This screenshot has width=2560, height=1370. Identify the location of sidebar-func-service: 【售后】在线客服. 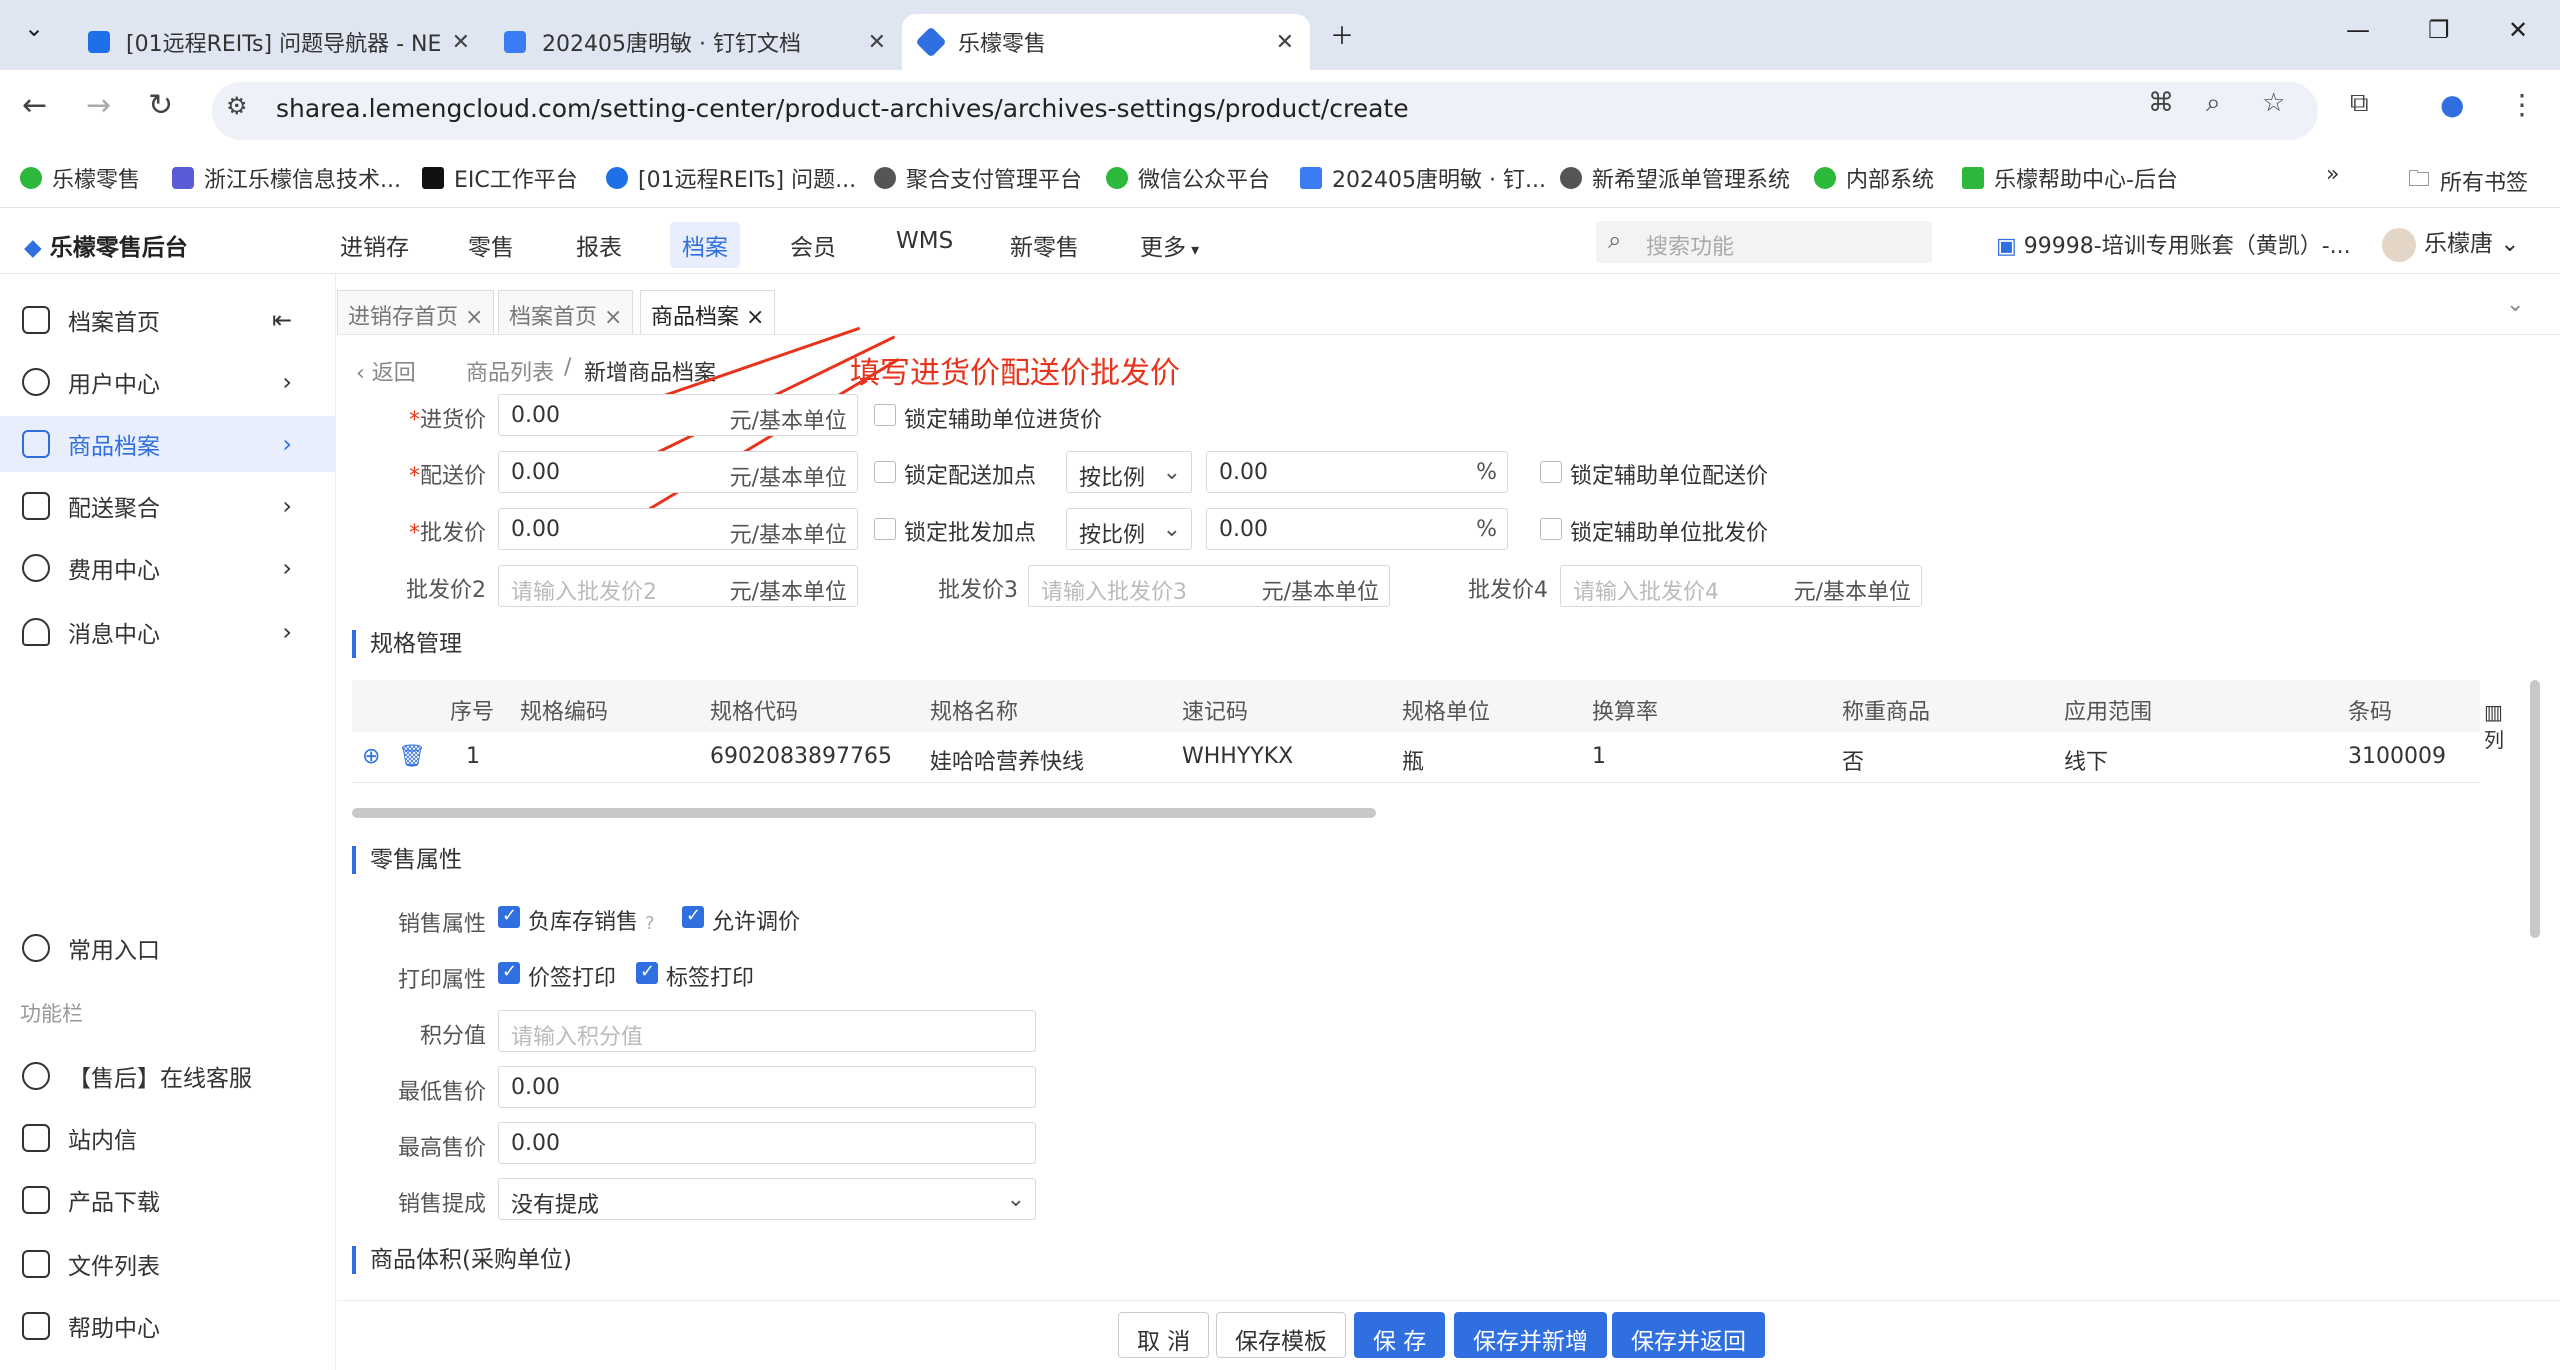
(168, 1076).